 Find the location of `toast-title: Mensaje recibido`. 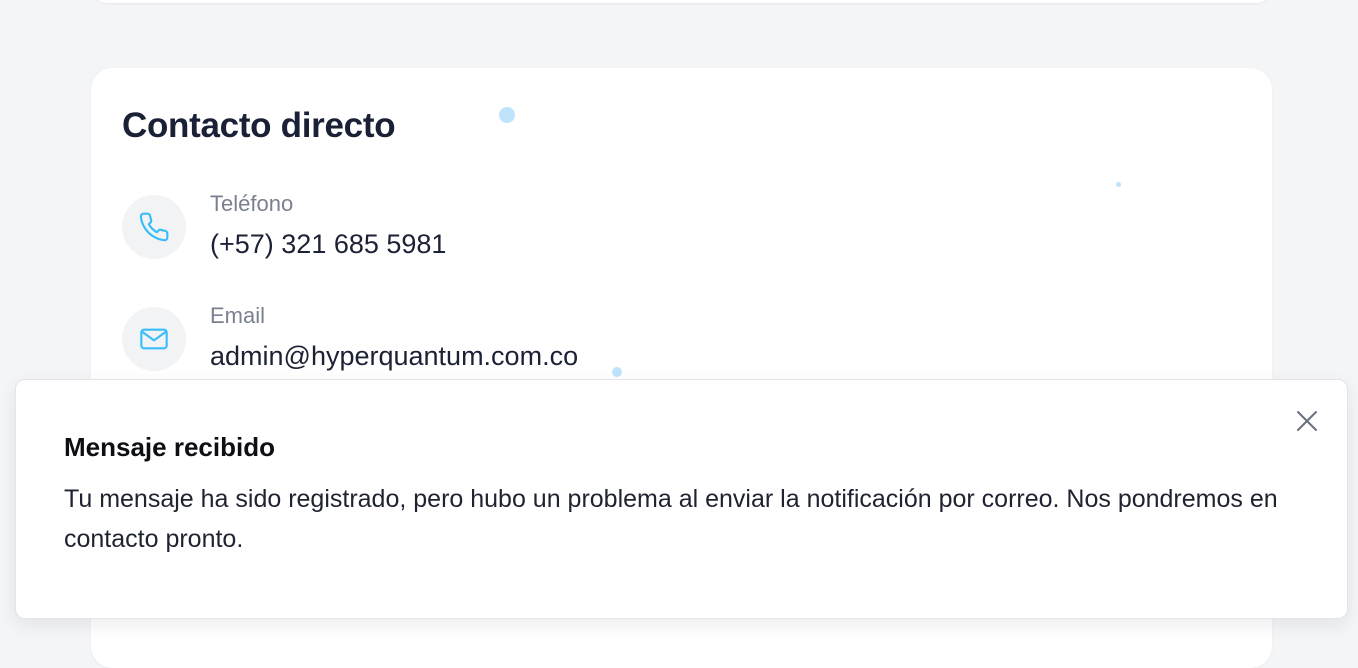

toast-title: Mensaje recibido is located at coordinates (169, 447).